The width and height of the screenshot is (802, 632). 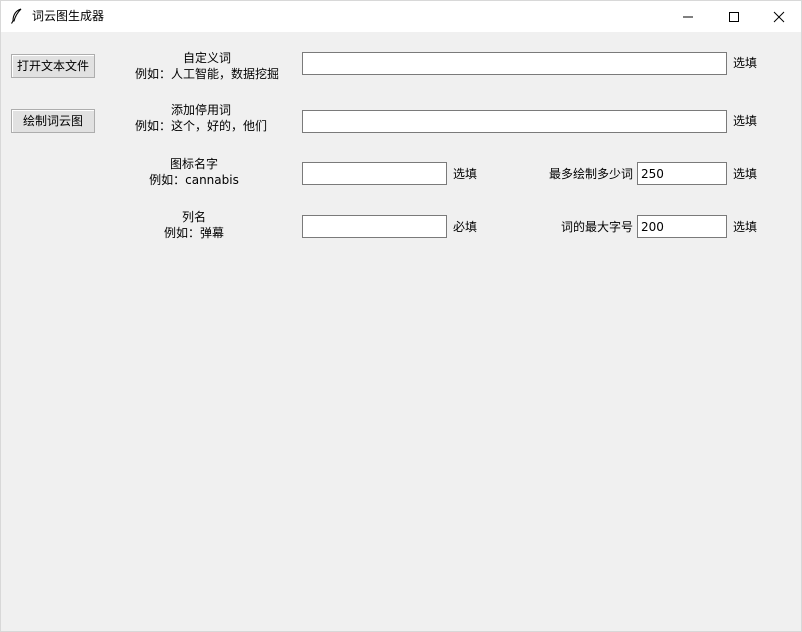 What do you see at coordinates (682, 173) in the screenshot?
I see `max-words-input` at bounding box center [682, 173].